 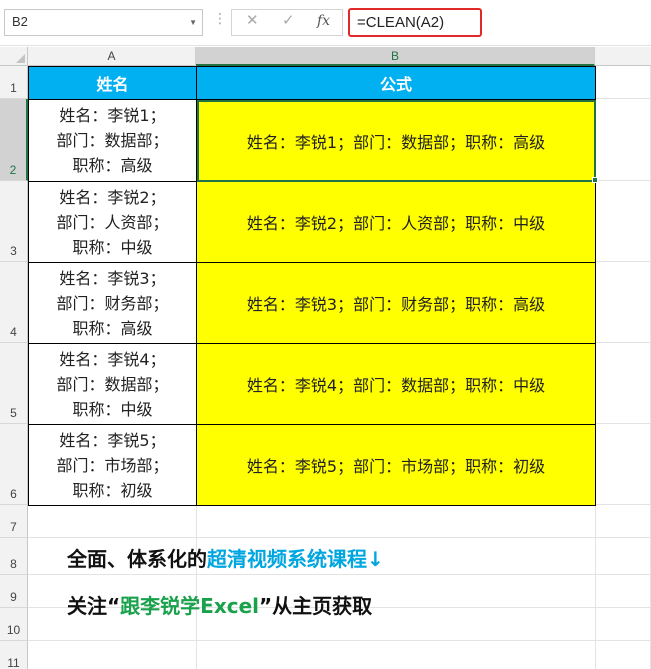 I want to click on row-header-2: 2, so click(x=14, y=140).